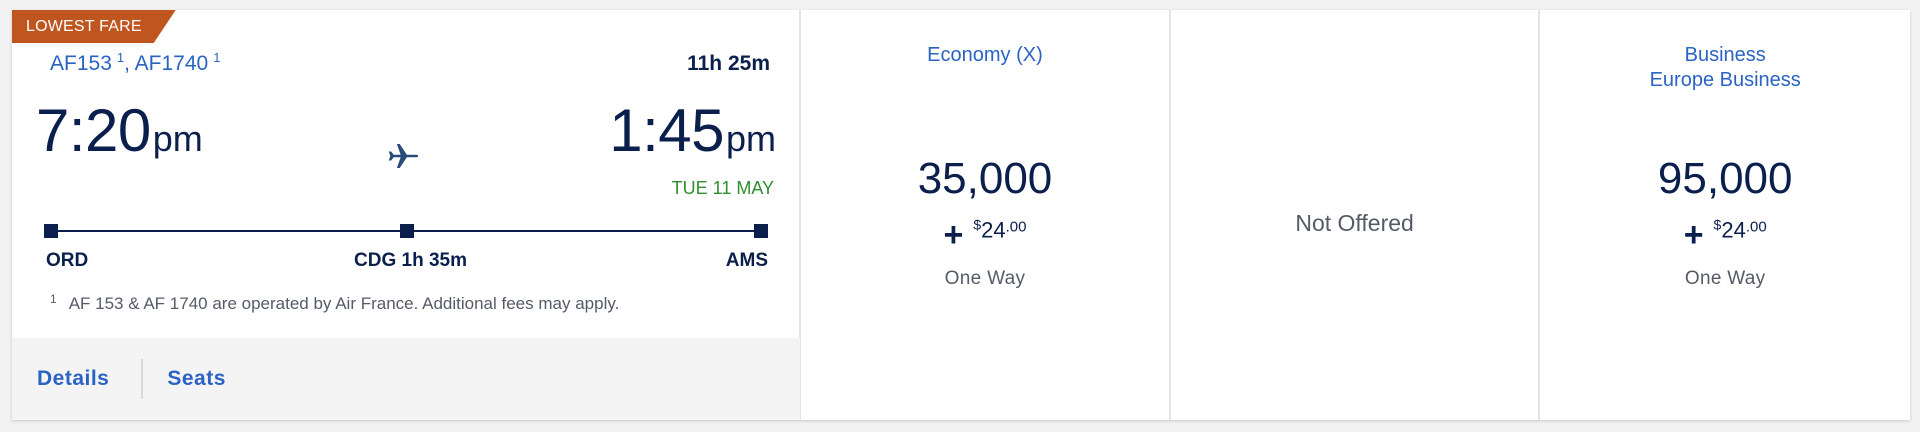 This screenshot has height=432, width=1920. Describe the element at coordinates (761, 231) in the screenshot. I see `destination-stop-marker` at that location.